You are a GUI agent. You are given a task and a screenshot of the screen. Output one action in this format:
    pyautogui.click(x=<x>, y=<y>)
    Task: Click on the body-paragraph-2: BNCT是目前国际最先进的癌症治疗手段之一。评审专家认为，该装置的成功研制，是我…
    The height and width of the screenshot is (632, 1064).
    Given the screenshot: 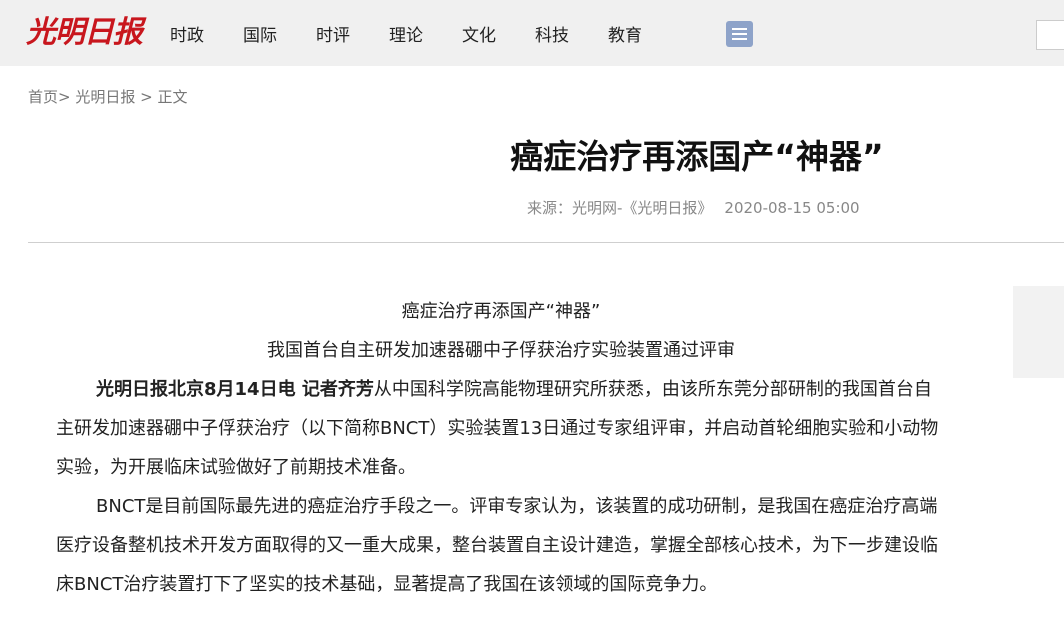 What is the action you would take?
    pyautogui.click(x=497, y=545)
    